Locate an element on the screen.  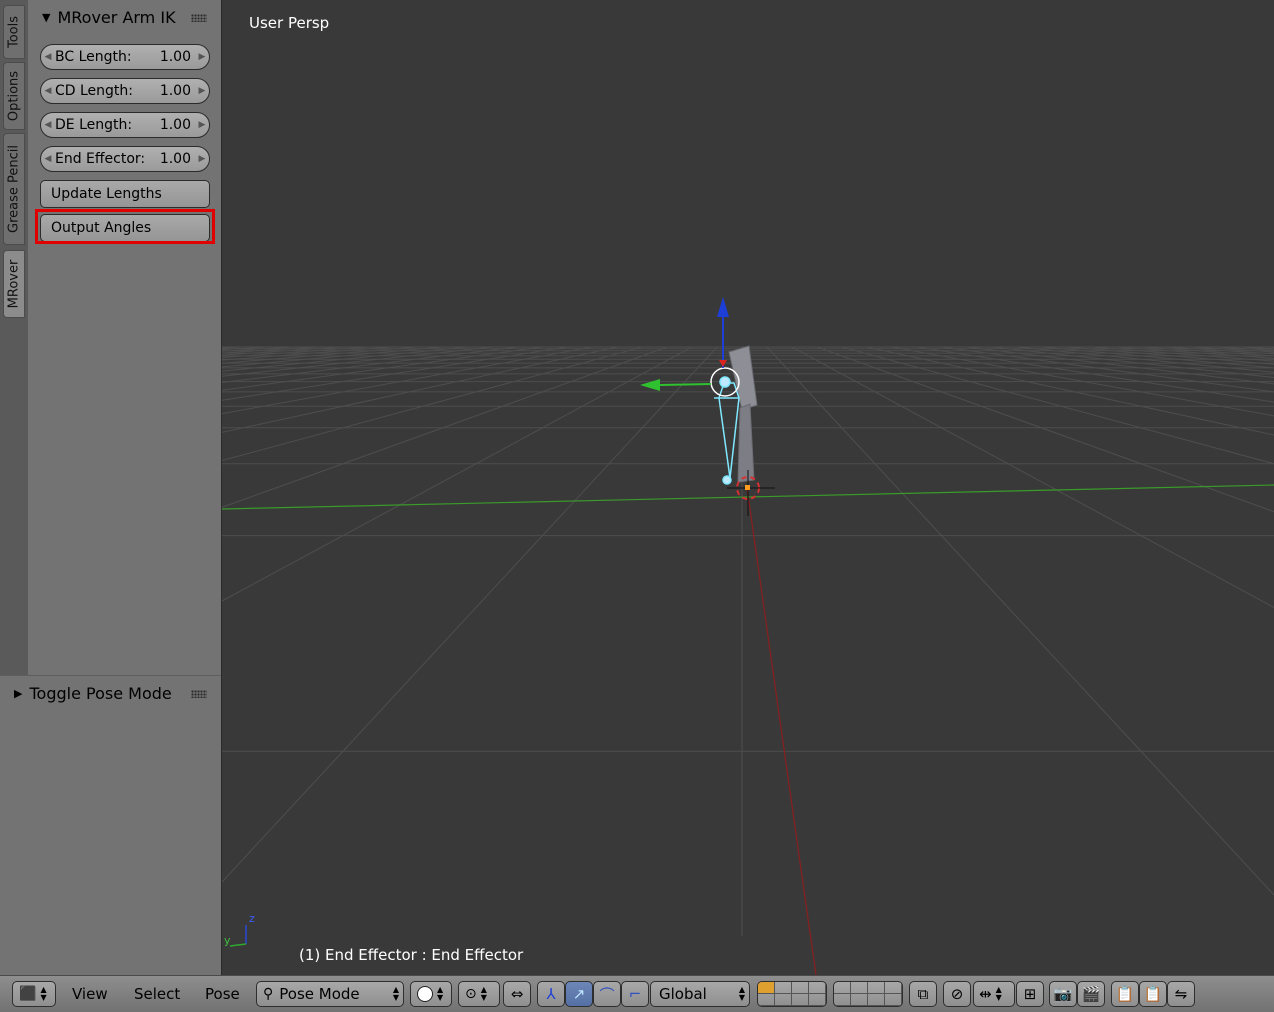
paste-flipped-icon: ⇋ is located at coordinates (1181, 994).